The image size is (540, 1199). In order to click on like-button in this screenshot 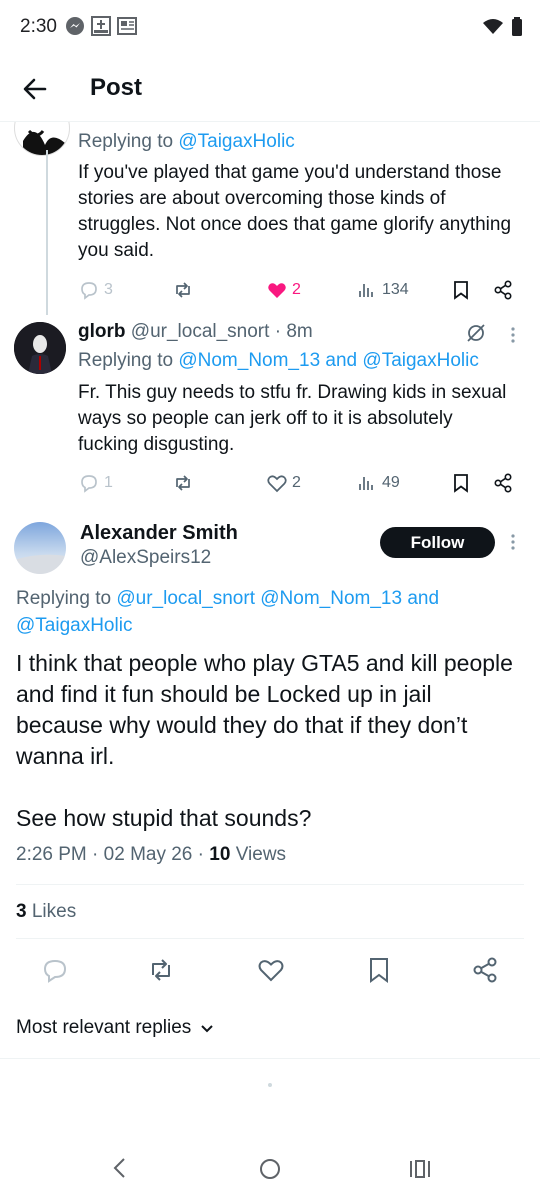, I will do `click(271, 970)`.